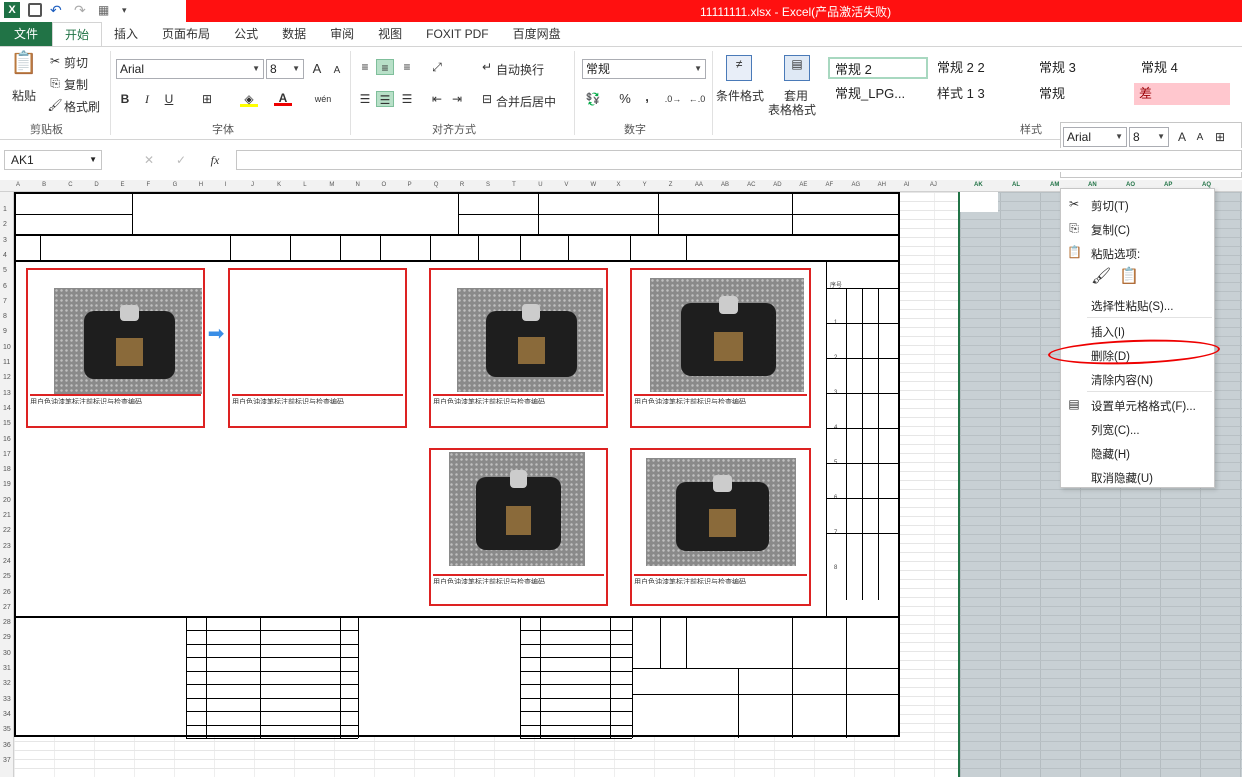 The width and height of the screenshot is (1242, 777). Describe the element at coordinates (130, 10) in the screenshot. I see `customize-qat-icon: ▾` at that location.